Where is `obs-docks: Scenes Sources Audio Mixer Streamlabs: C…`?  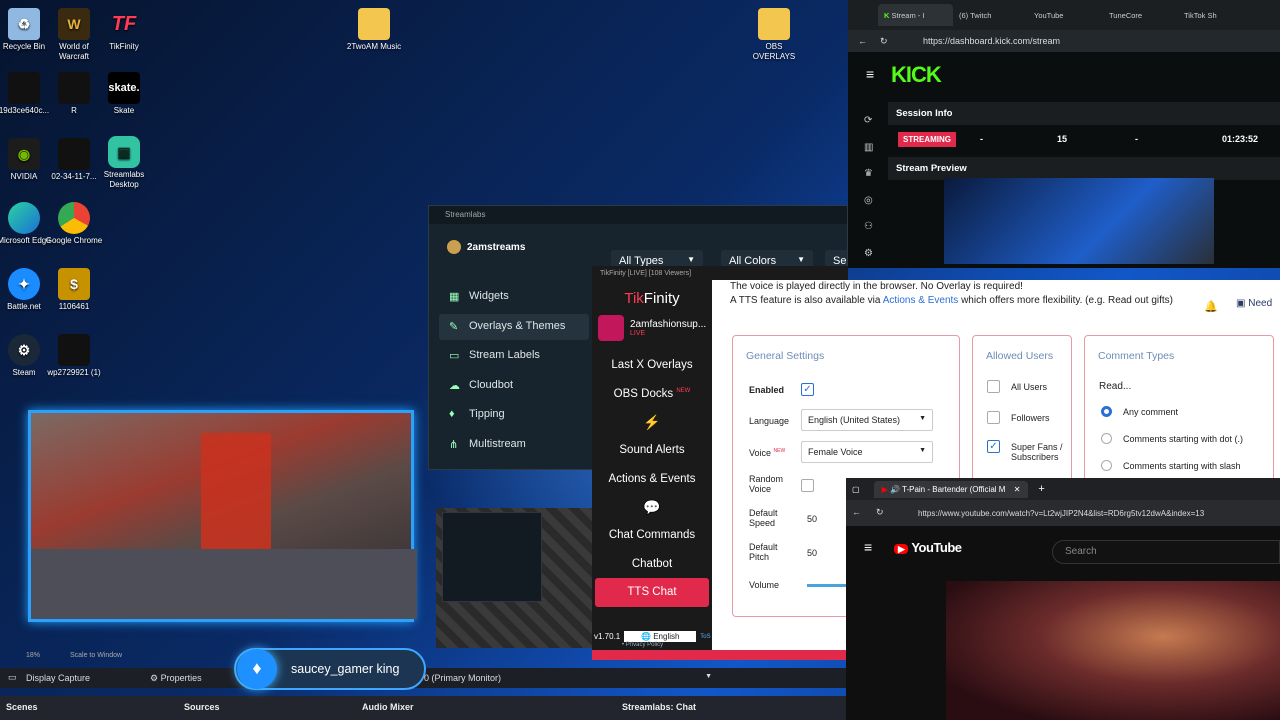
obs-docks: Scenes Sources Audio Mixer Streamlabs: C… is located at coordinates (423, 708).